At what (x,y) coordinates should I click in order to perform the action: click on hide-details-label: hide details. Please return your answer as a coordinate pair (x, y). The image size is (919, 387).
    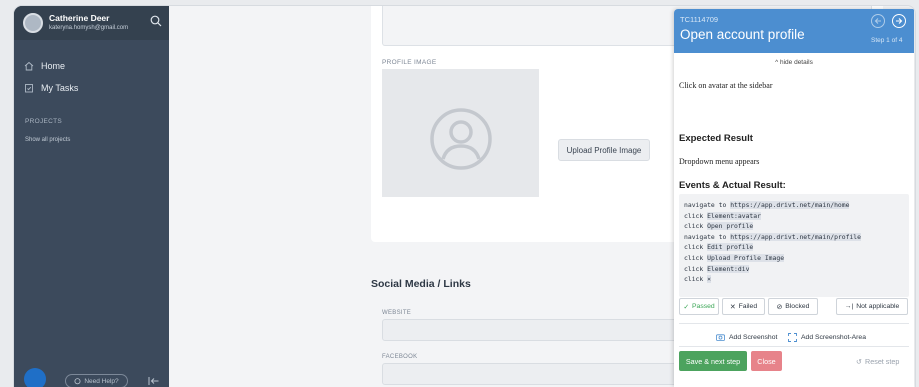
    Looking at the image, I should click on (796, 62).